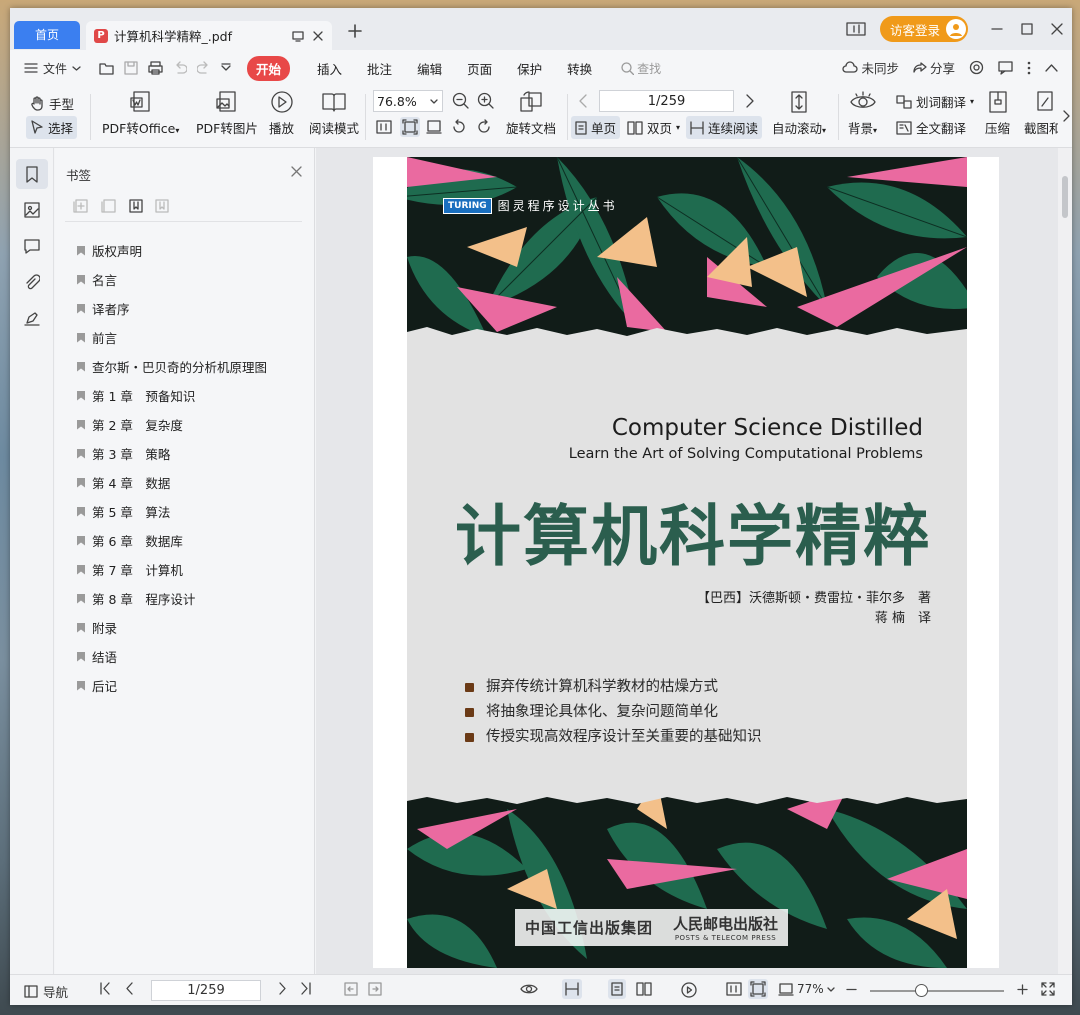  I want to click on navigation-toggle: 导航, so click(46, 991).